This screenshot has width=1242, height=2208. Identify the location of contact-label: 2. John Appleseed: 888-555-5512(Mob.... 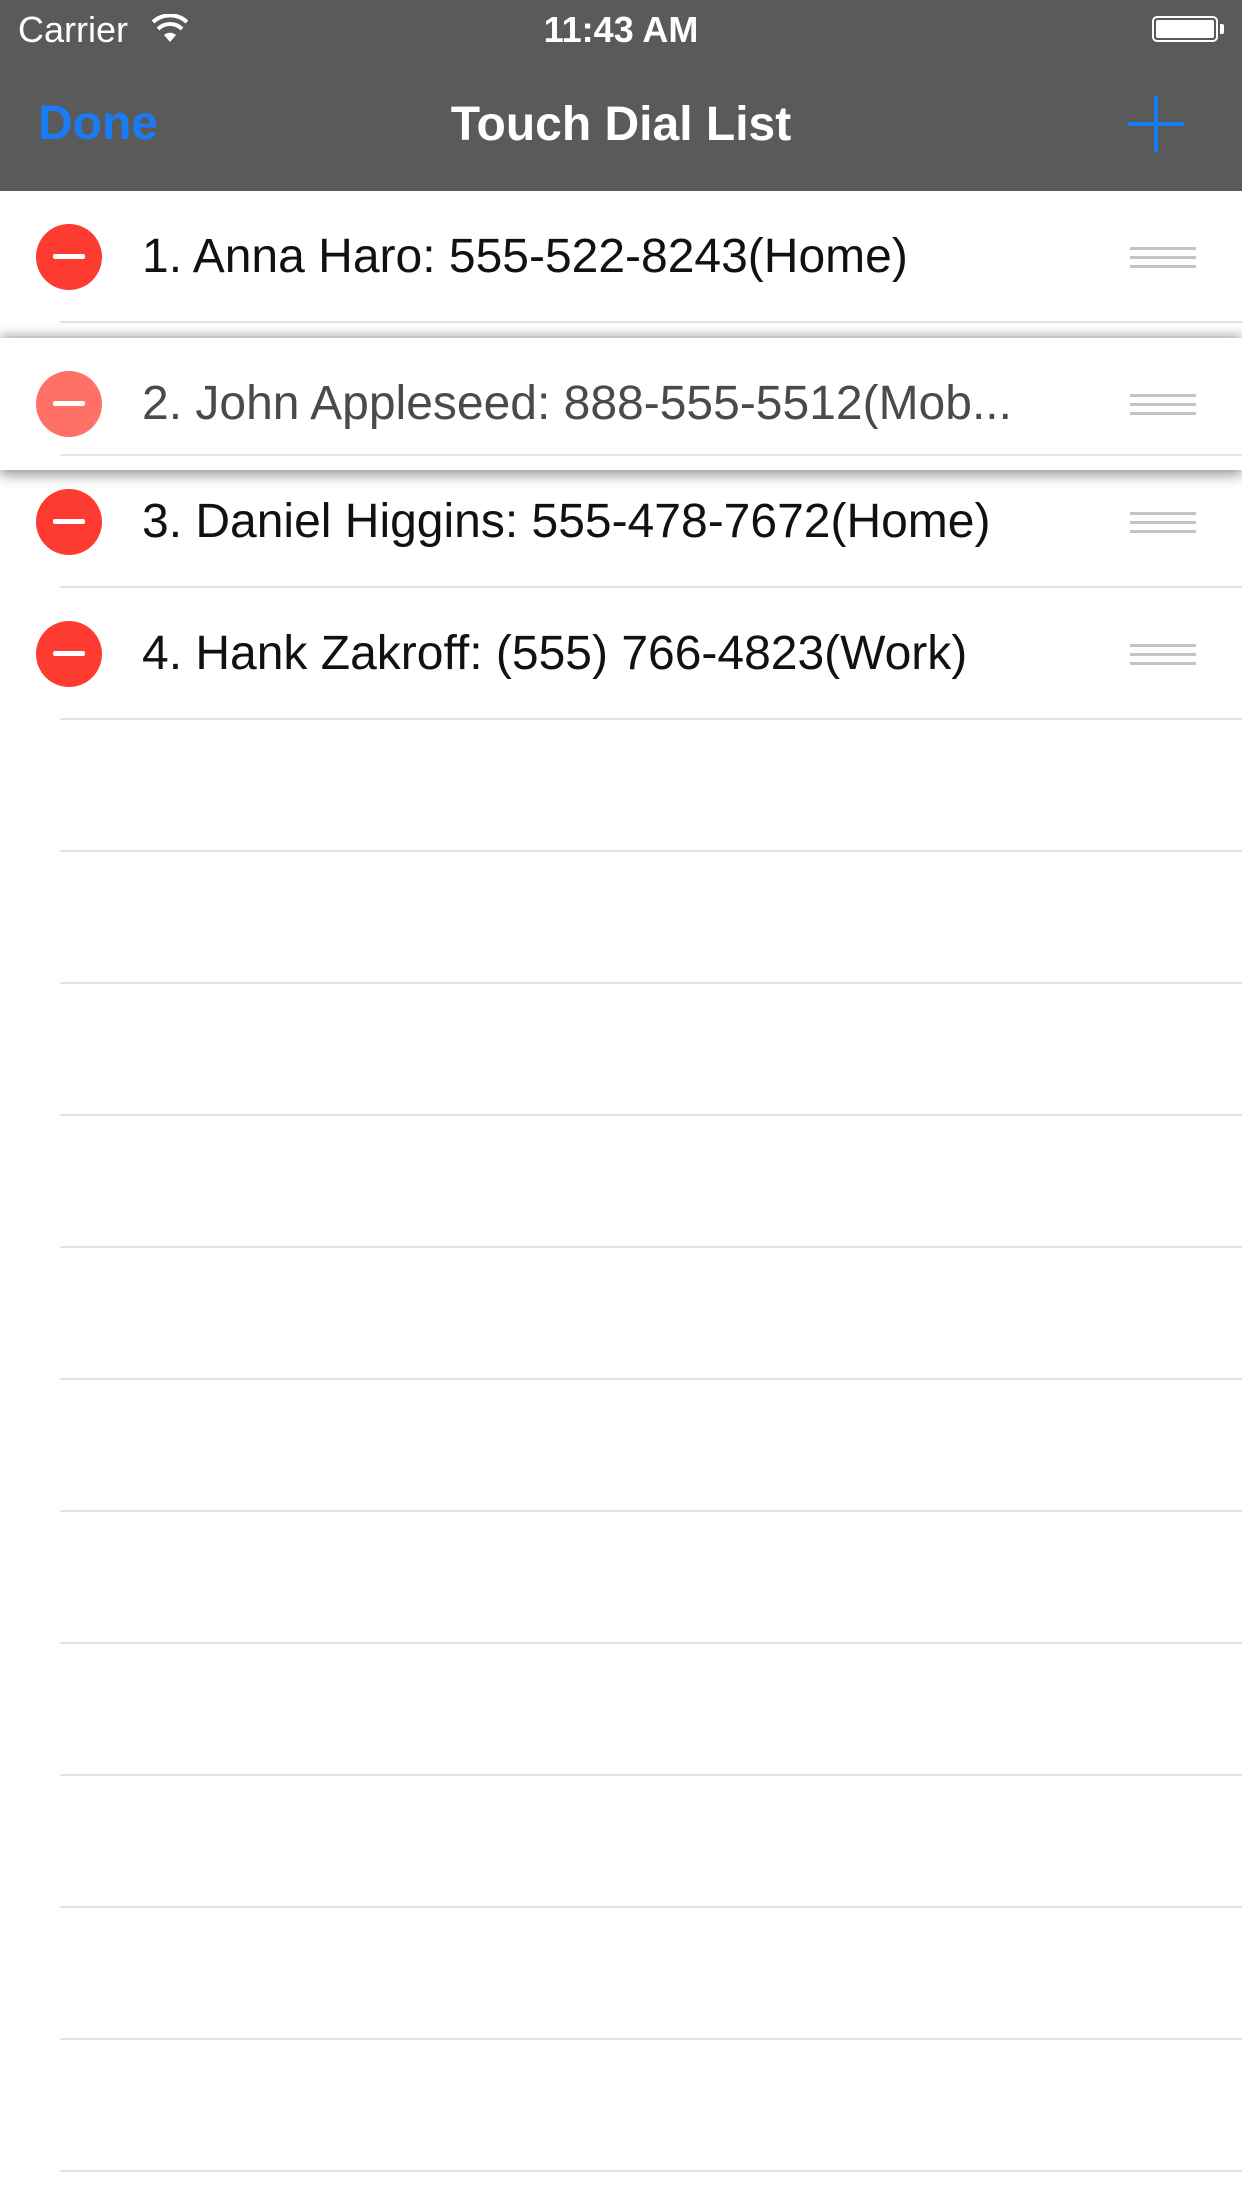
(577, 403).